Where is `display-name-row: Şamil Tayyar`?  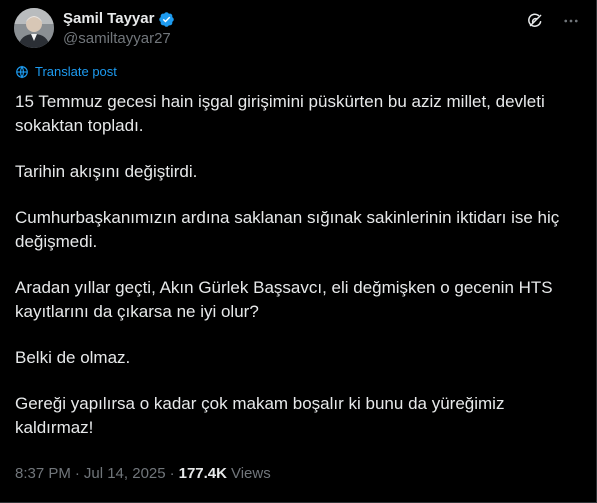 display-name-row: Şamil Tayyar is located at coordinates (119, 19).